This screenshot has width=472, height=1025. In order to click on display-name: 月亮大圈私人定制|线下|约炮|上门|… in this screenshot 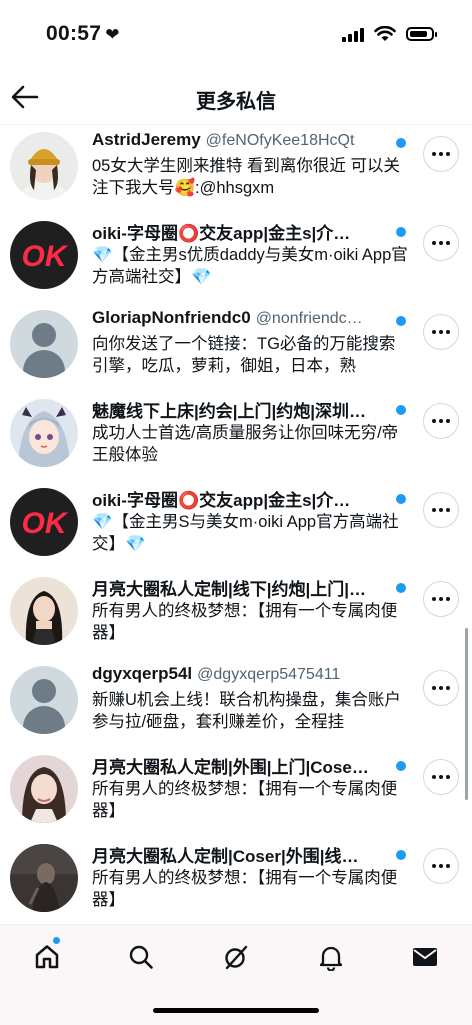, I will do `click(229, 589)`.